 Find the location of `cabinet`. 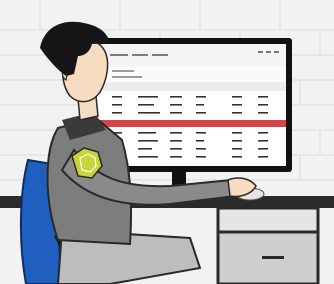

cabinet is located at coordinates (268, 245).